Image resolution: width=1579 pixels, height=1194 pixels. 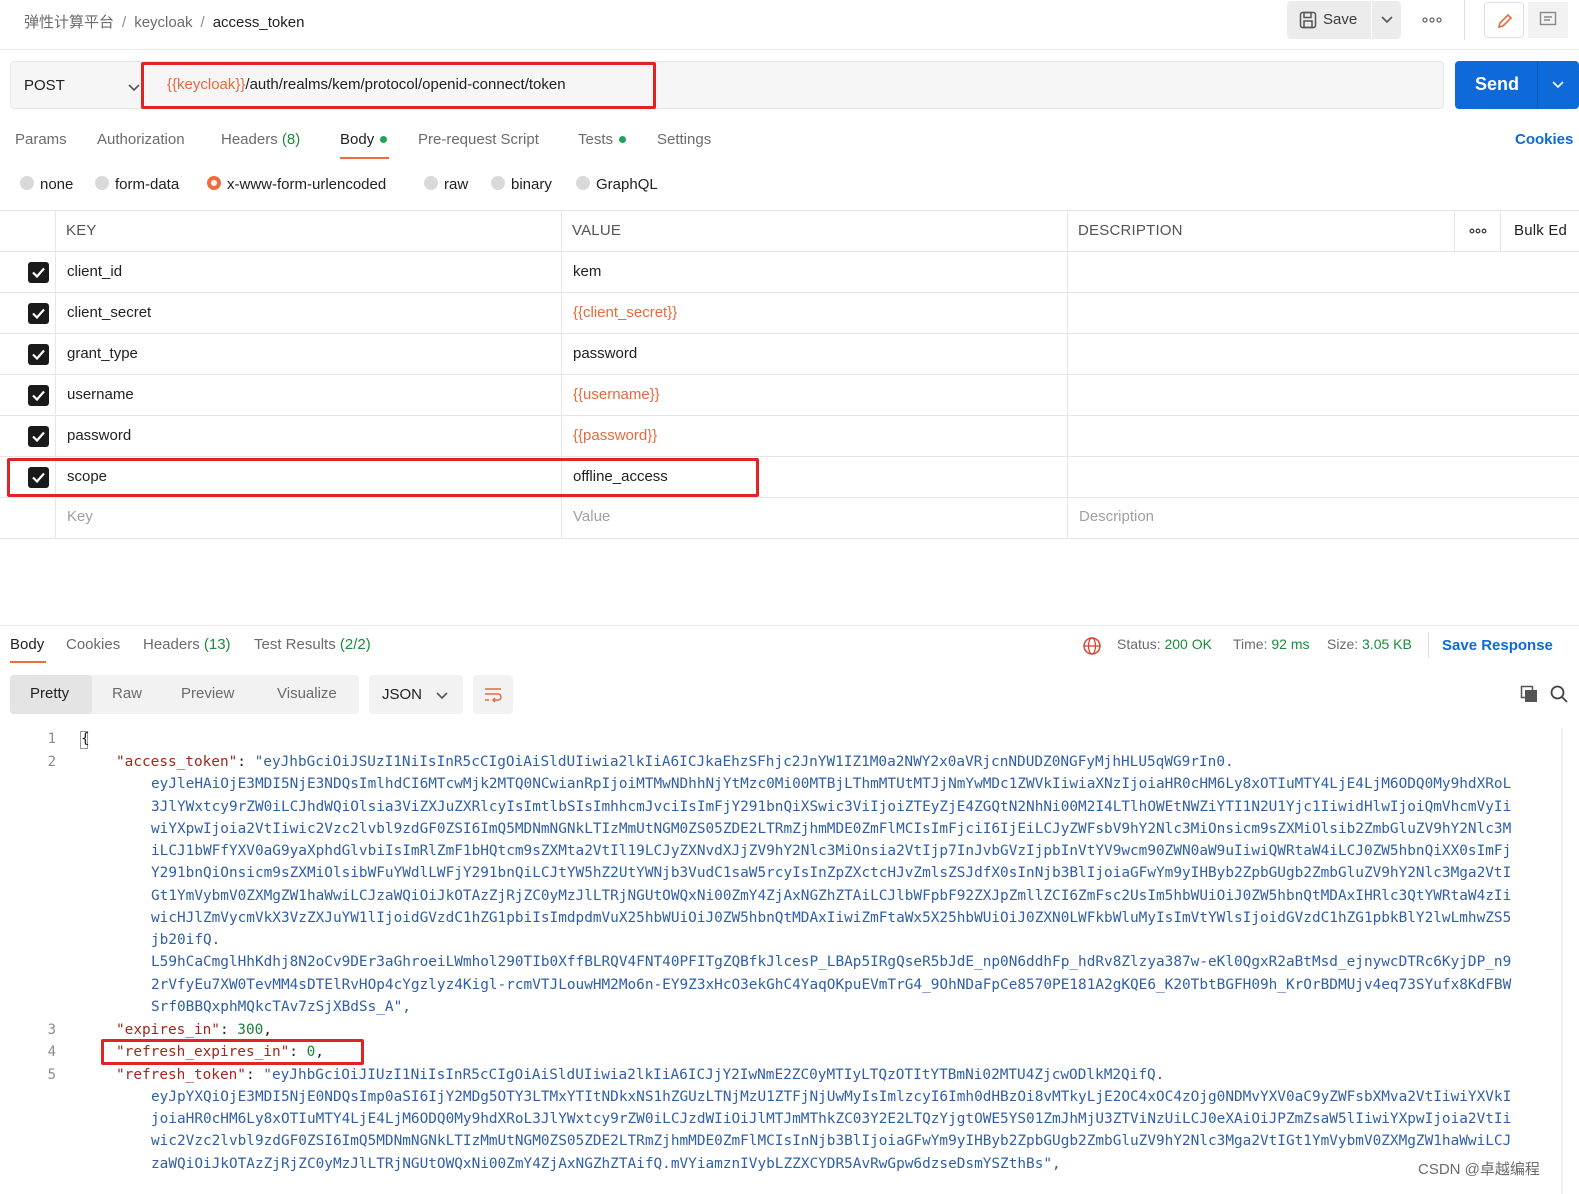 What do you see at coordinates (364, 139) in the screenshot?
I see `tab-body: Body` at bounding box center [364, 139].